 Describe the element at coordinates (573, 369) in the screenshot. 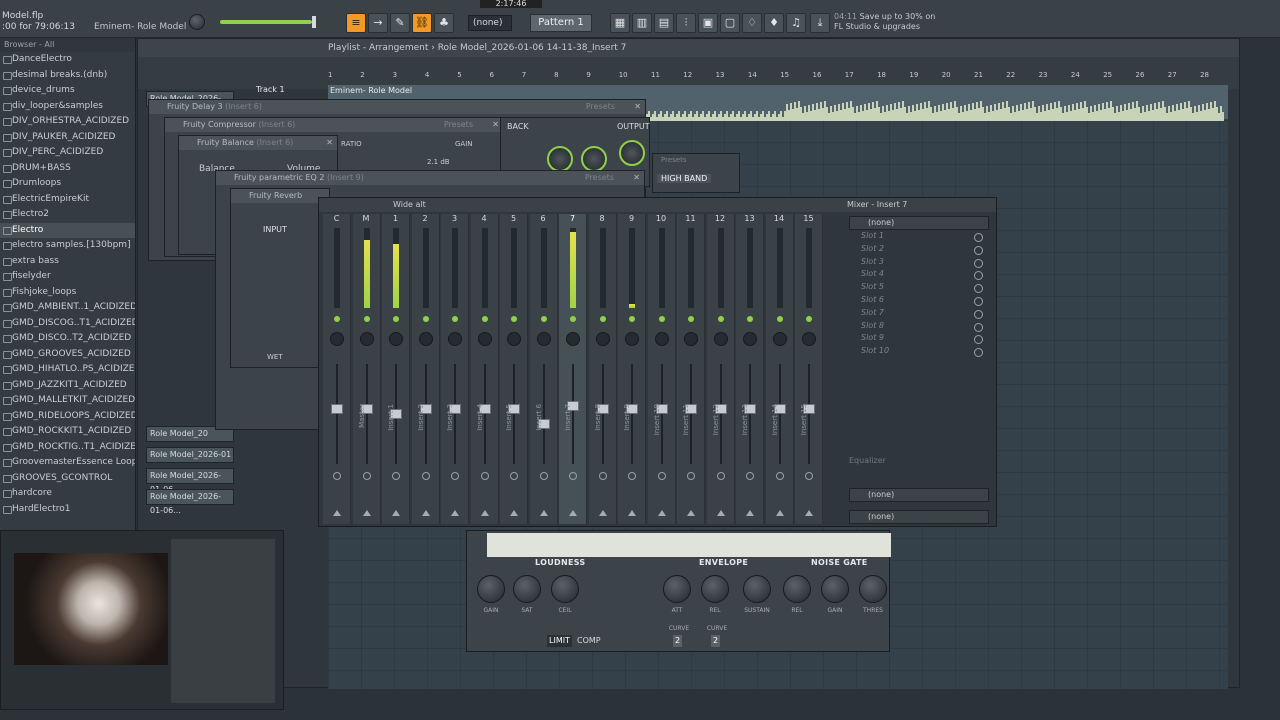

I see `mixer-strip: 7 Insert 7` at that location.